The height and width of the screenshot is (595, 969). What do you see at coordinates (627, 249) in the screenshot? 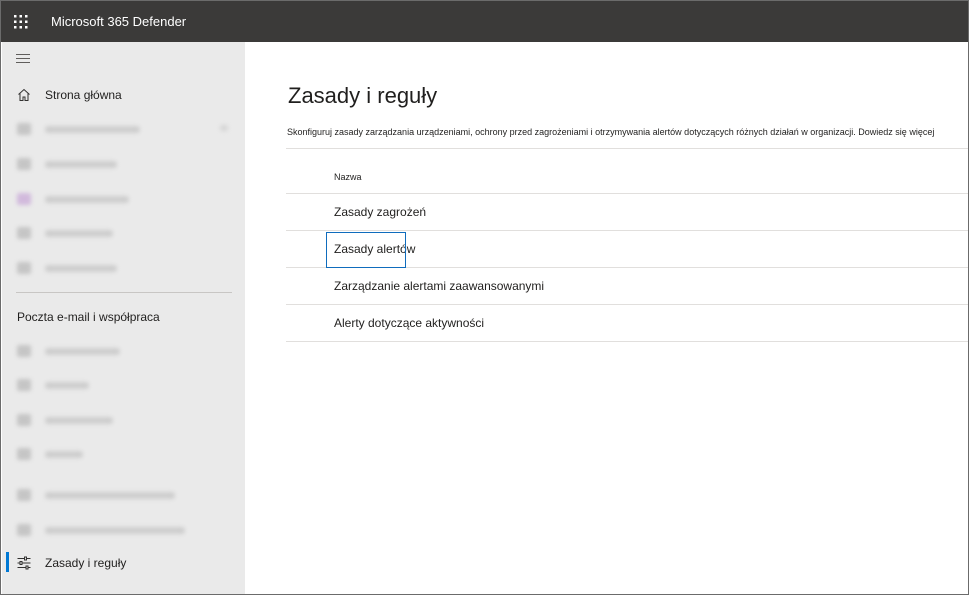
I see `table-row: Zasady alertów` at bounding box center [627, 249].